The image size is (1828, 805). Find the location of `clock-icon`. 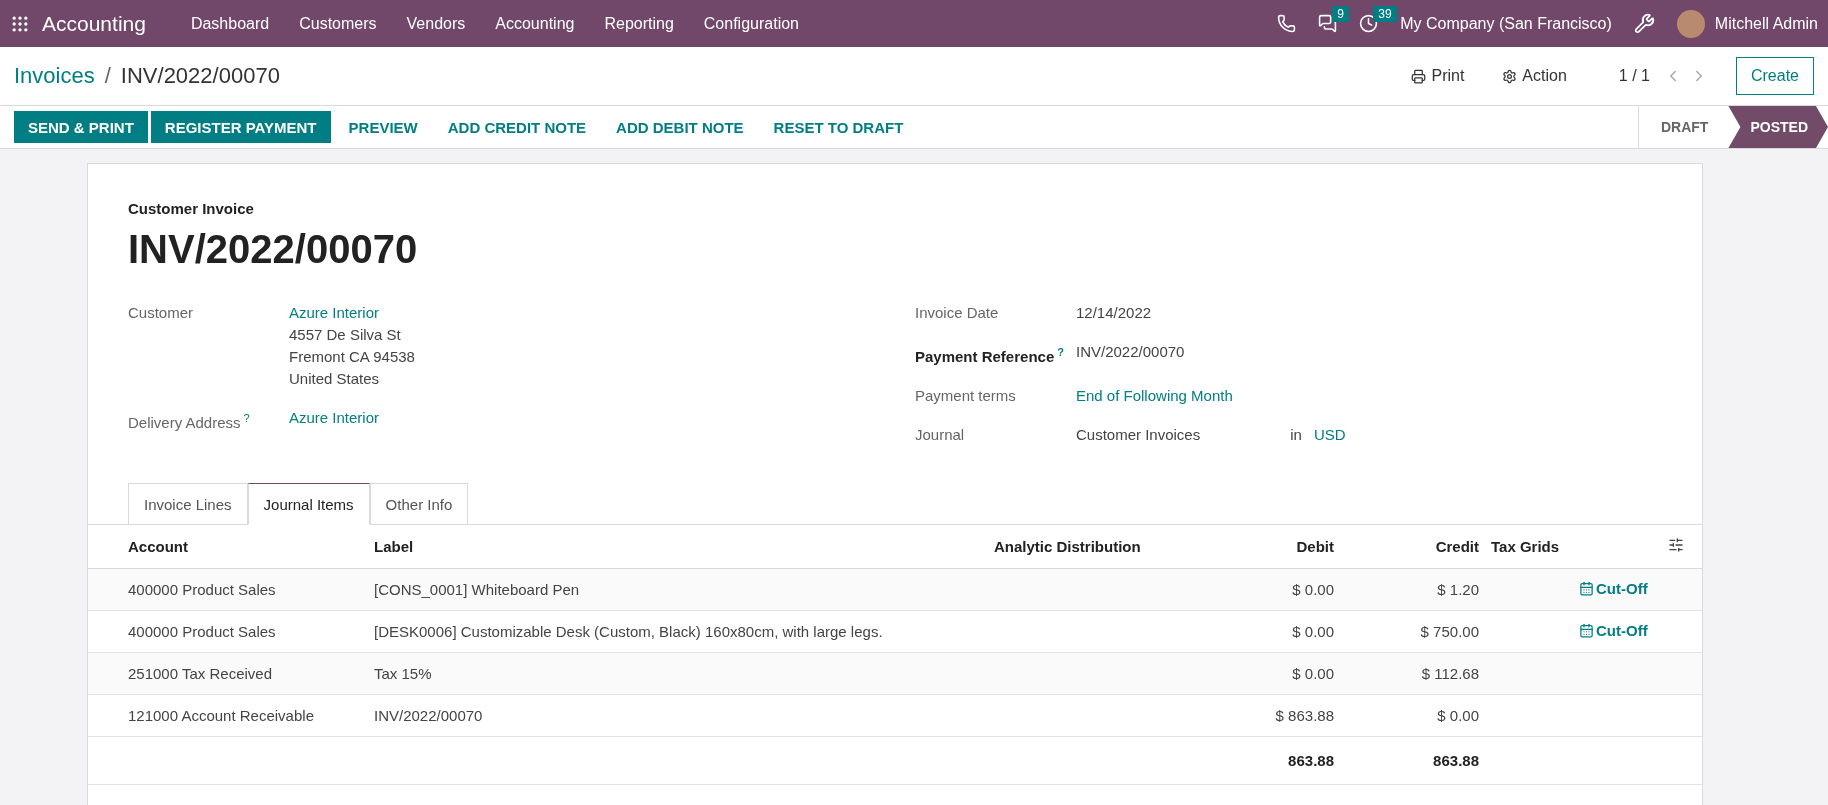

clock-icon is located at coordinates (1369, 23).